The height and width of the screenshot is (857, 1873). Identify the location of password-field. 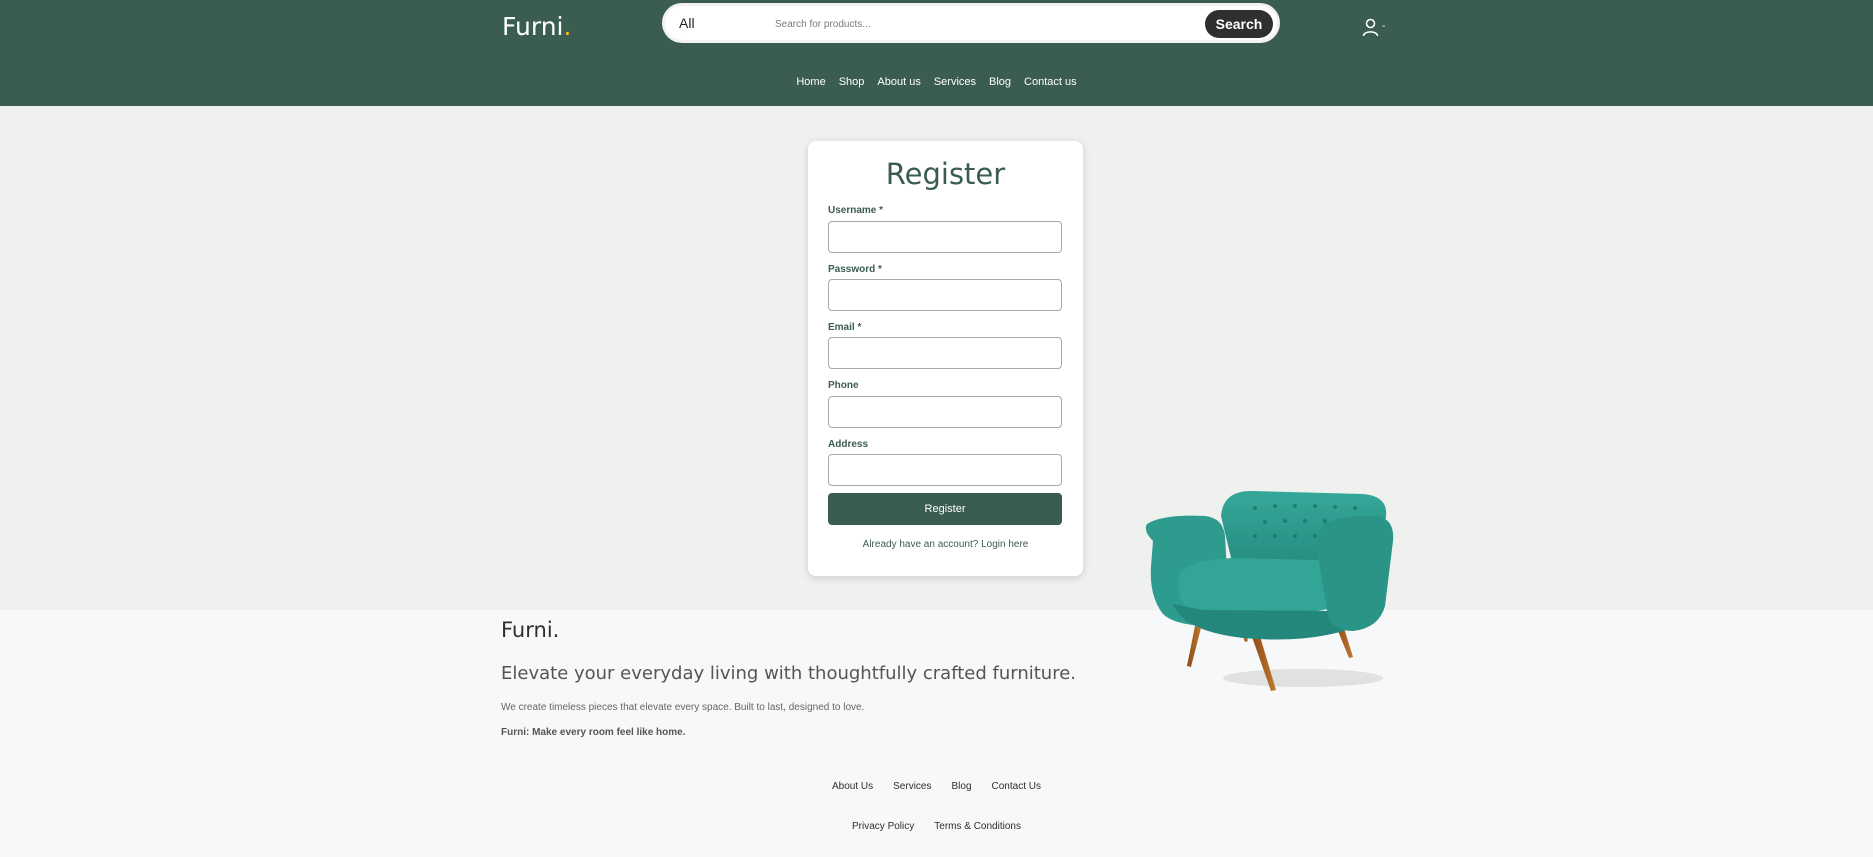
(945, 295).